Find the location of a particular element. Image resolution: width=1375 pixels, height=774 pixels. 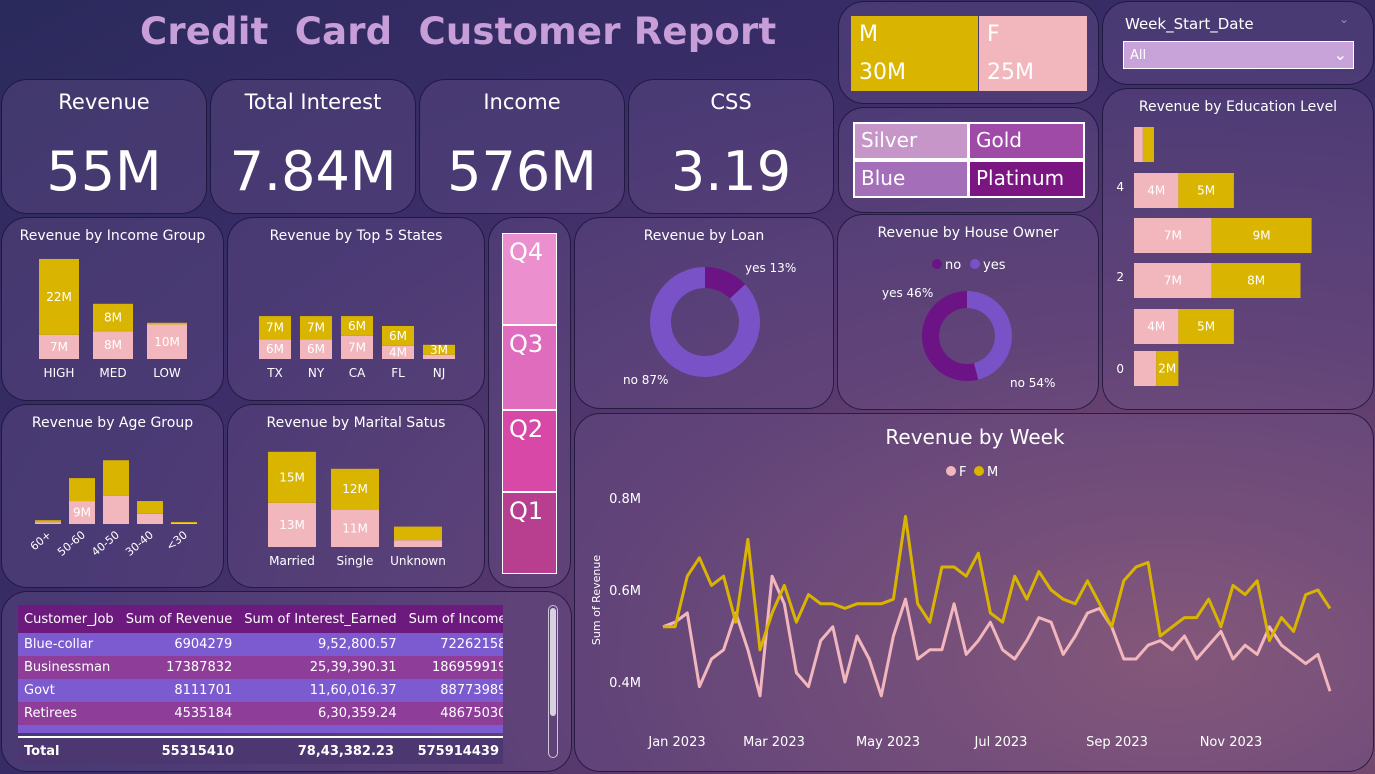

y-tick-label: 2 is located at coordinates (1120, 277).